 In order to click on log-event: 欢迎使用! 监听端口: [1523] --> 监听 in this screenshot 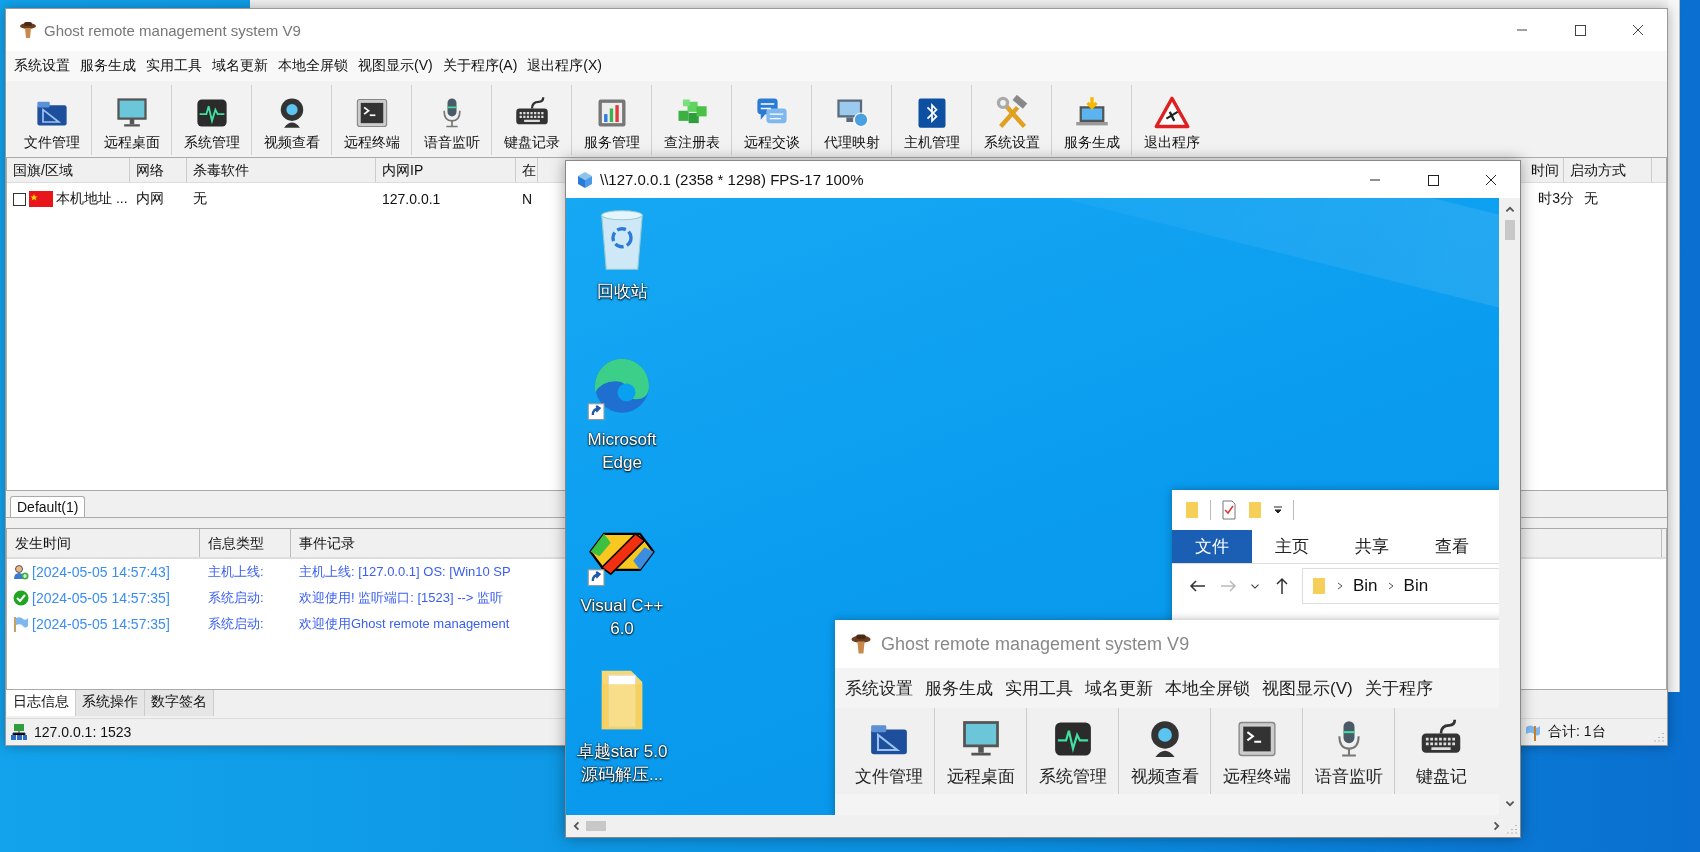, I will do `click(401, 598)`.